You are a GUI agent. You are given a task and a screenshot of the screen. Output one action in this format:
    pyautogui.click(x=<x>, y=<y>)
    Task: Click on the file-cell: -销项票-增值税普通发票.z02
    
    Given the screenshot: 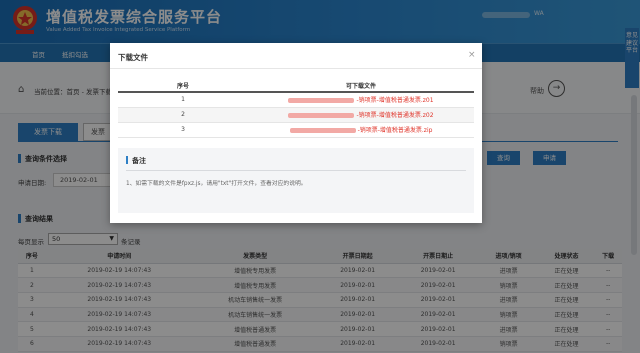 What is the action you would take?
    pyautogui.click(x=361, y=115)
    